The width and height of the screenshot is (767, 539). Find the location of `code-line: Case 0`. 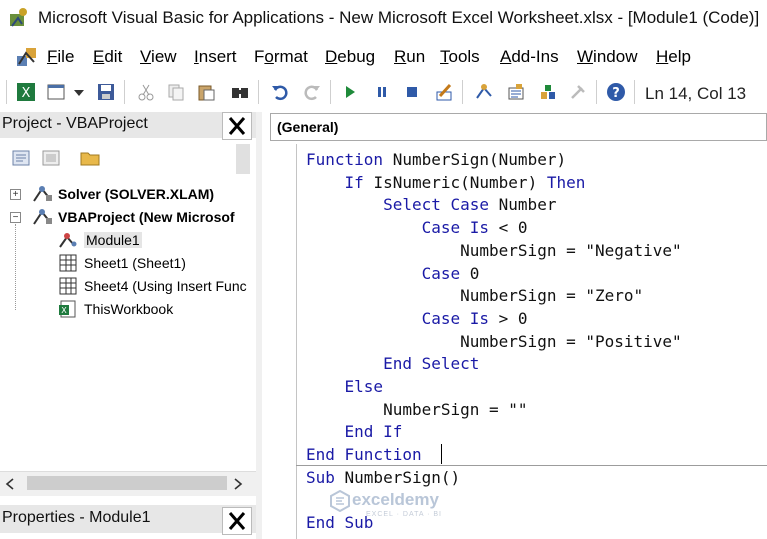

code-line: Case 0 is located at coordinates (393, 274).